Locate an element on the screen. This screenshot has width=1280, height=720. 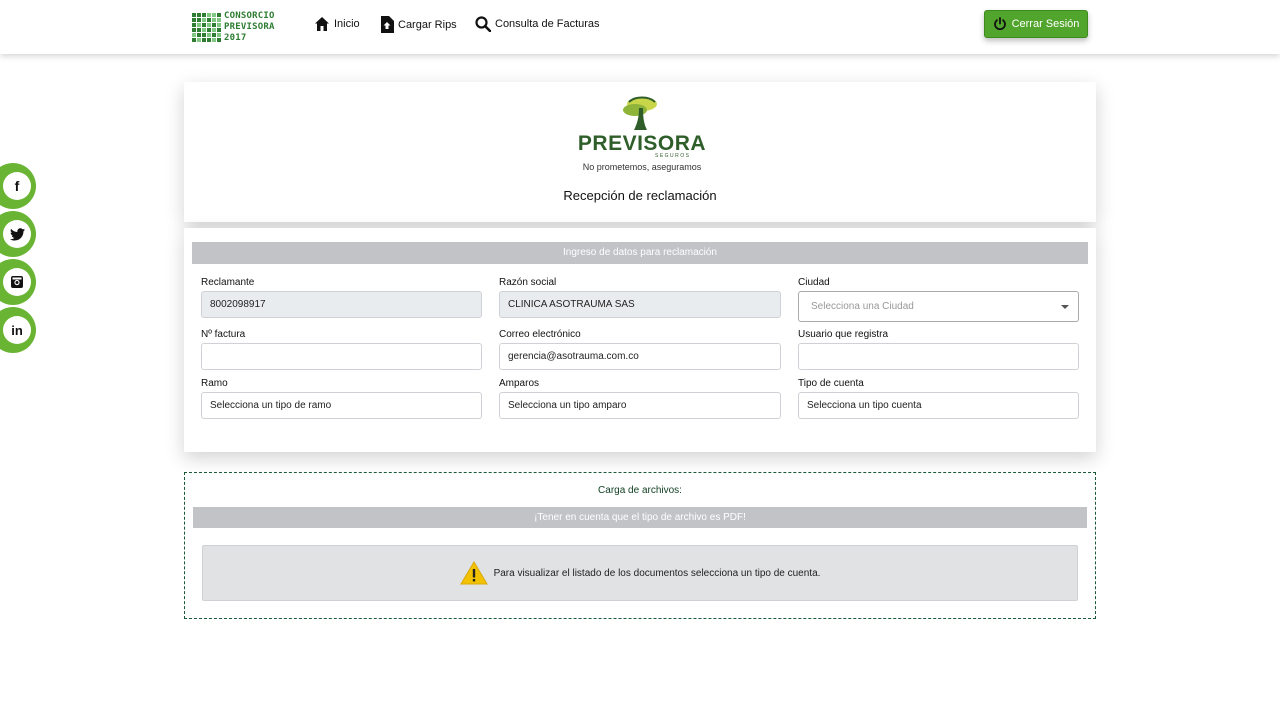
ramo-select: Selecciona un tipo de ramo is located at coordinates (341, 405).